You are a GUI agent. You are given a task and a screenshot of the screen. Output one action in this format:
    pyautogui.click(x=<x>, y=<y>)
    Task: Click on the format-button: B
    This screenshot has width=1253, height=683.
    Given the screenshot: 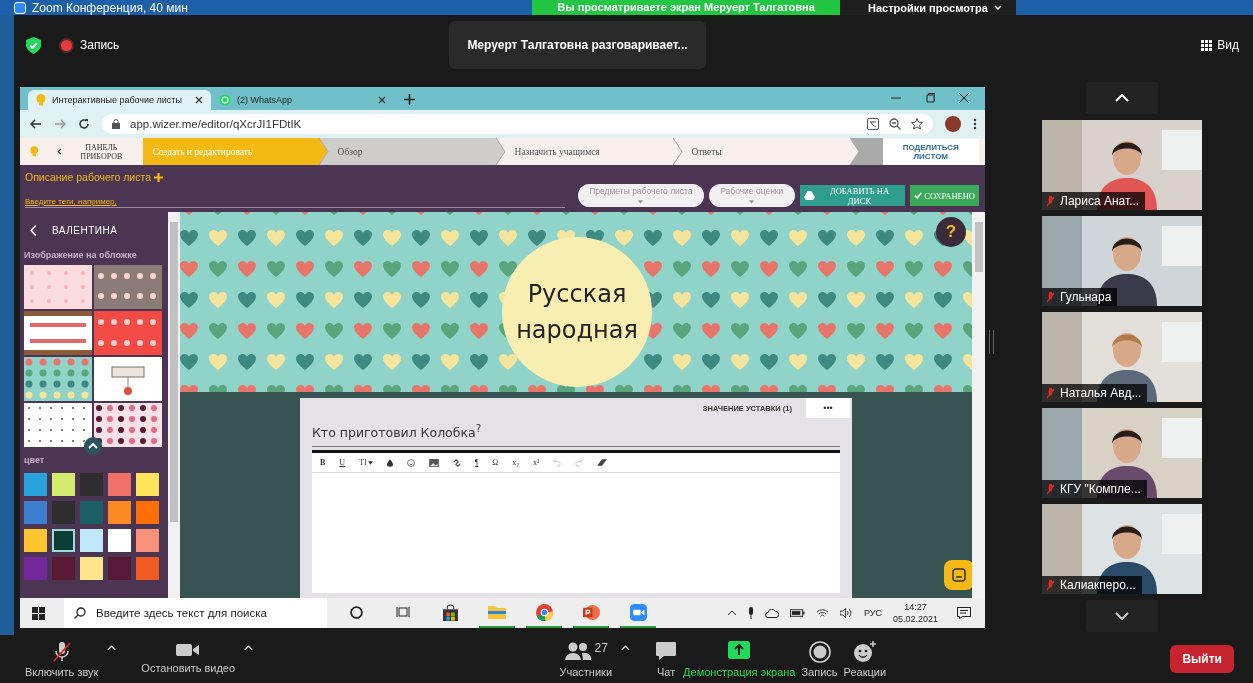 What is the action you would take?
    pyautogui.click(x=323, y=463)
    